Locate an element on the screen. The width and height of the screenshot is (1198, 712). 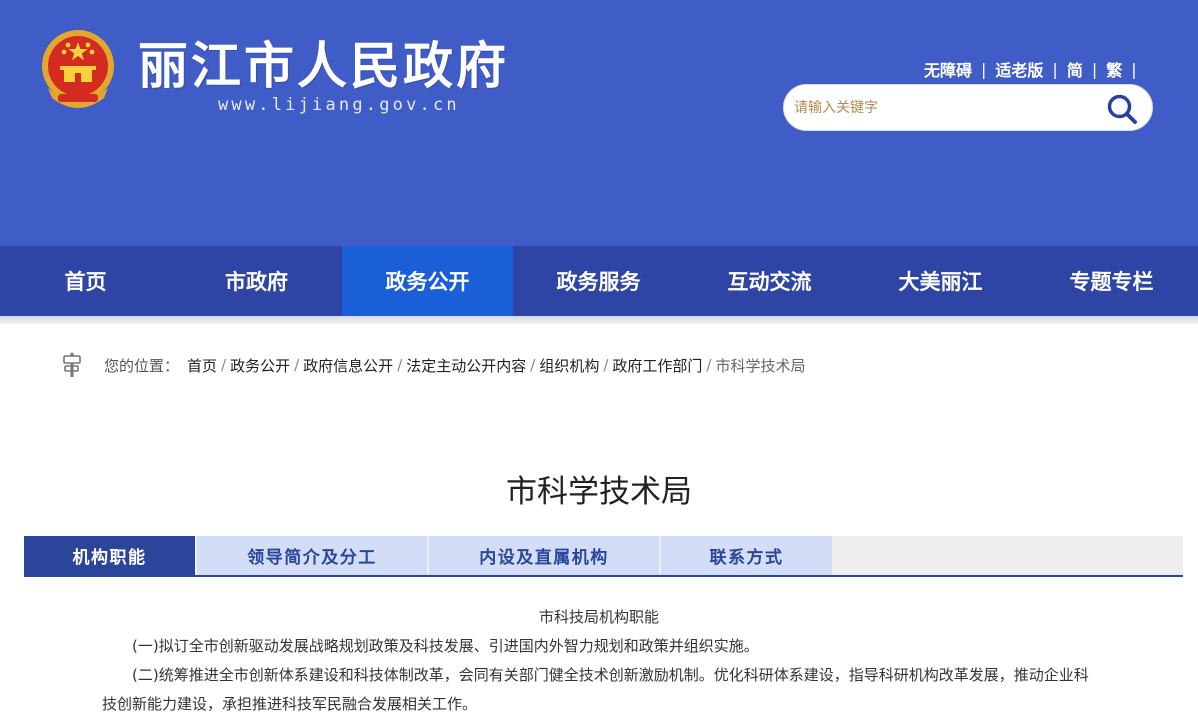
tab-internal-units: 内设及直属机构 is located at coordinates (544, 555).